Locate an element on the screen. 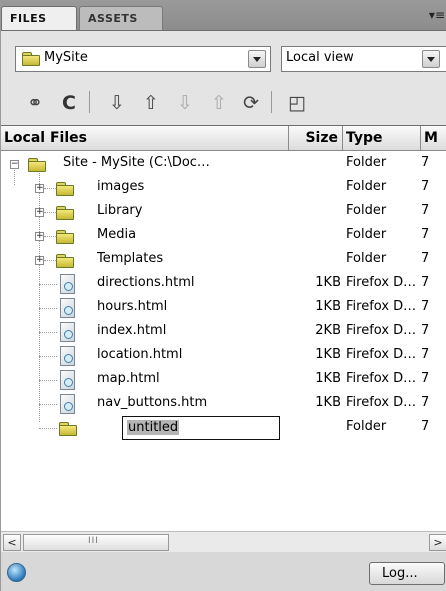 The image size is (446, 591). scrollbar-thumb: III is located at coordinates (96, 542).